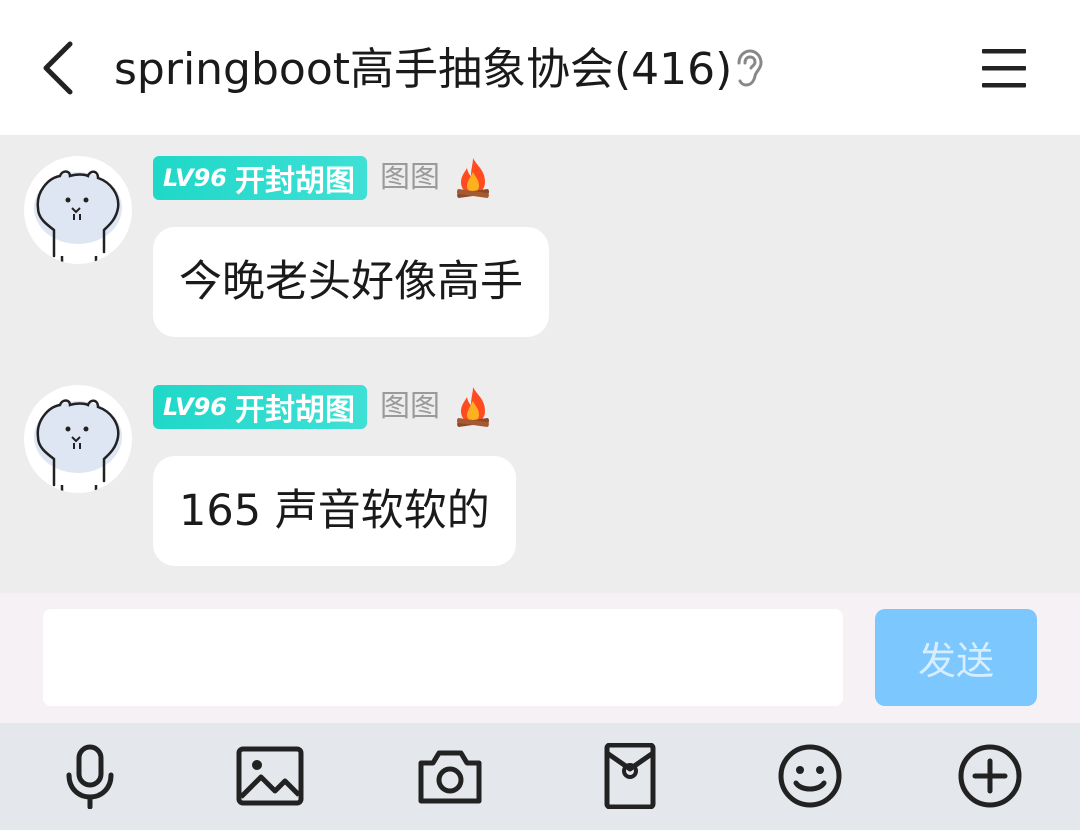  I want to click on red-packet-icon, so click(630, 776).